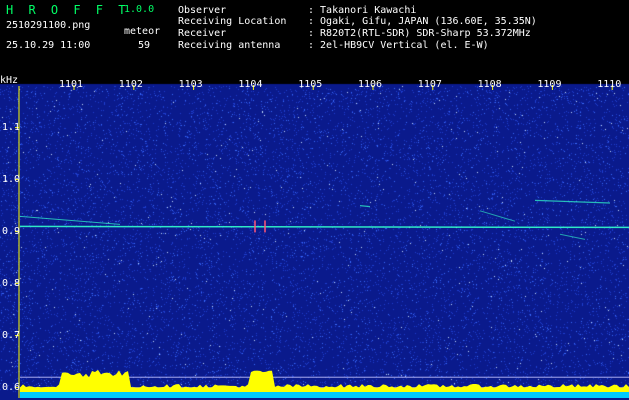  What do you see at coordinates (609, 84) in the screenshot?
I see `x-tick-label: 1110` at bounding box center [609, 84].